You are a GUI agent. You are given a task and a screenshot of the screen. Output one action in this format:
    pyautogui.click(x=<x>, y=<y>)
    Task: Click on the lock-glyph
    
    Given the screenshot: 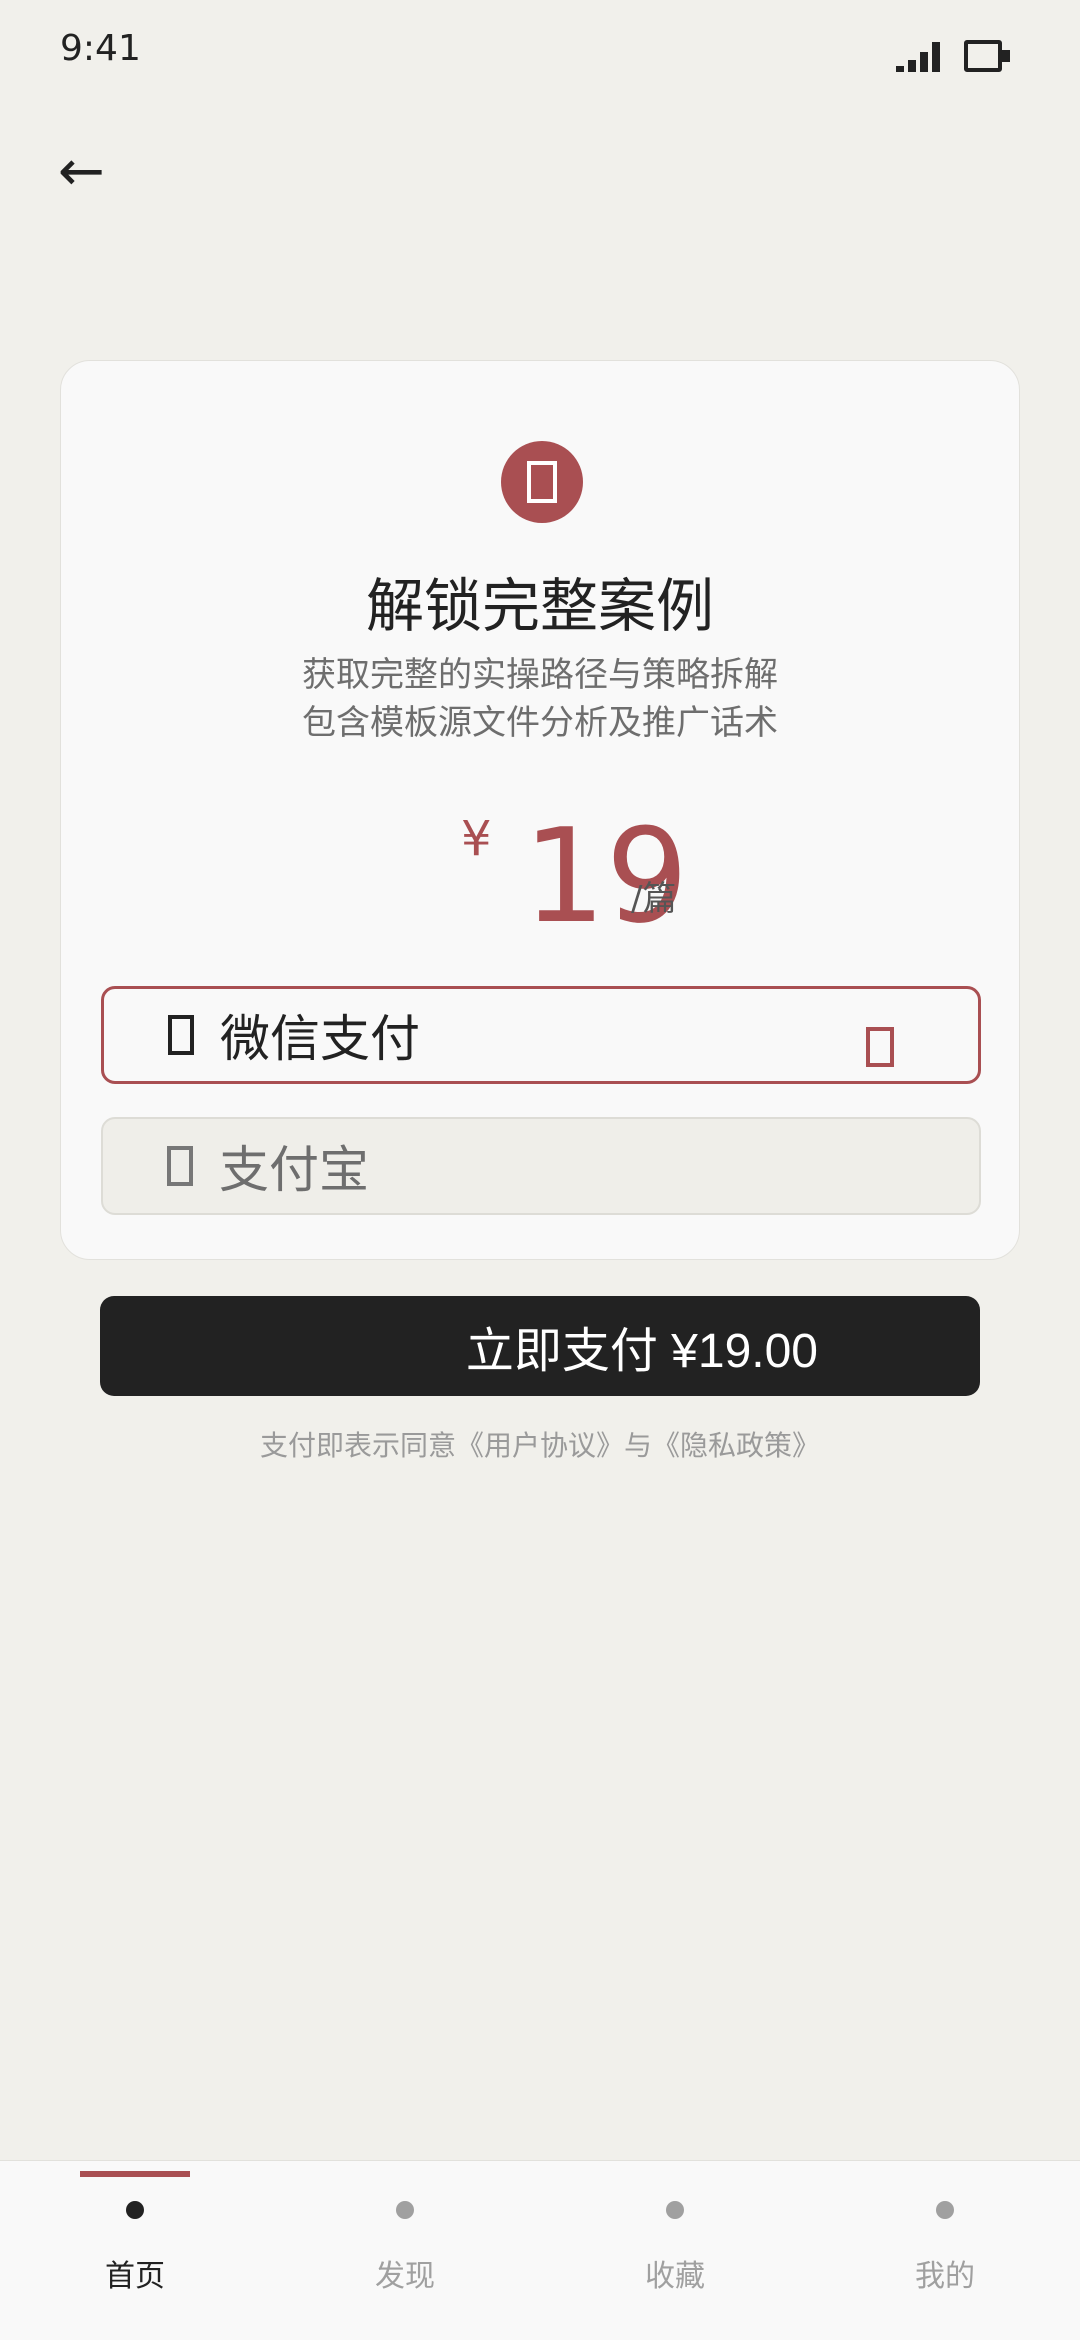 What is the action you would take?
    pyautogui.click(x=542, y=482)
    